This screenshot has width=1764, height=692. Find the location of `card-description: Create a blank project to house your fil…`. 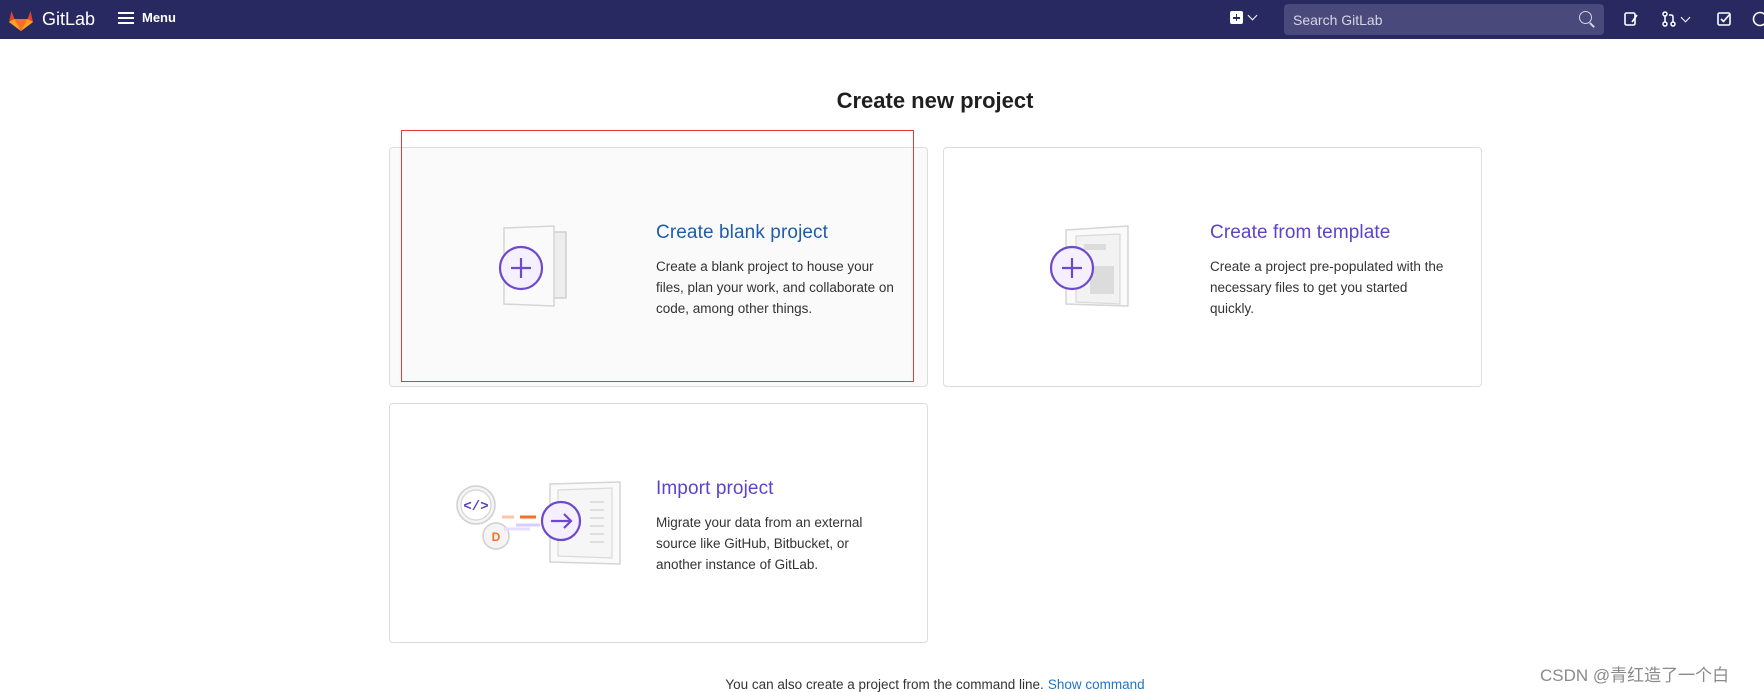

card-description: Create a blank project to house your fil… is located at coordinates (776, 287).